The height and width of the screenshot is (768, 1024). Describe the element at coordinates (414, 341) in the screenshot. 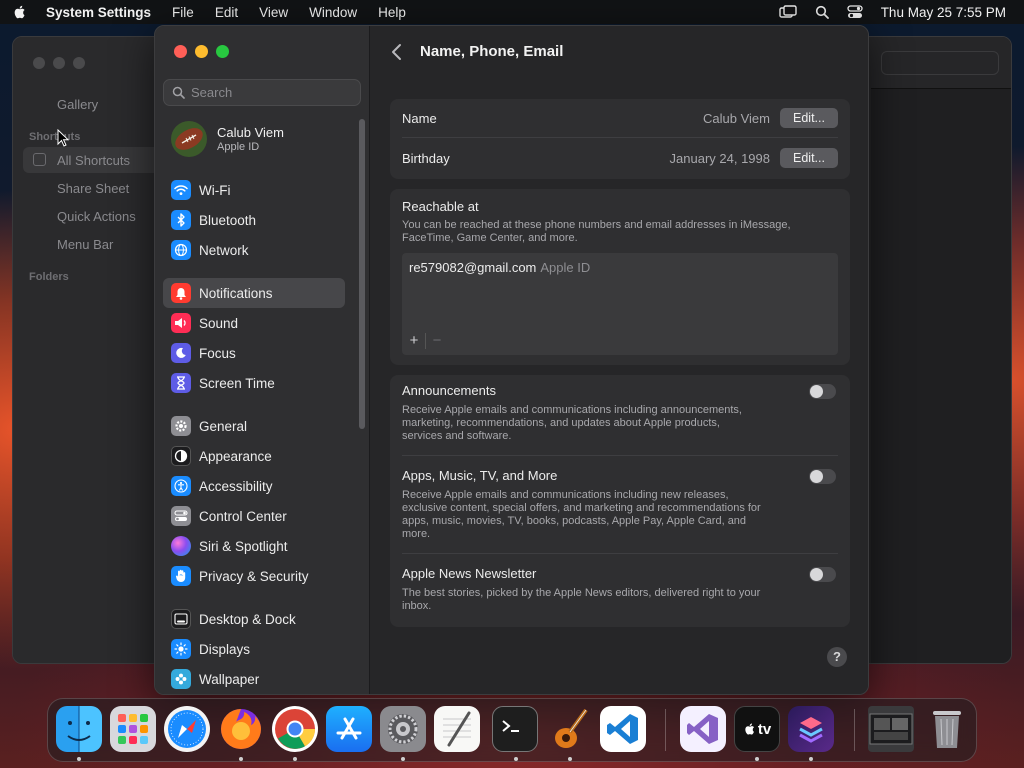

I see `add-address-button: +` at that location.